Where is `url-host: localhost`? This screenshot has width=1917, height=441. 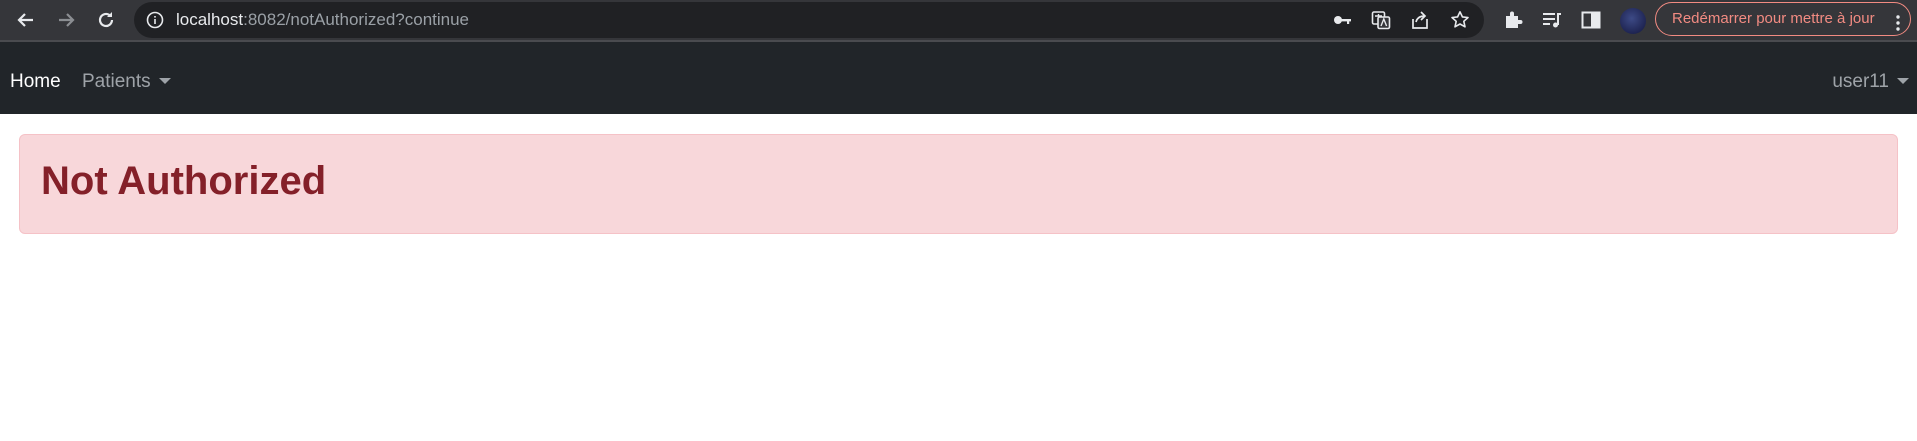
url-host: localhost is located at coordinates (210, 19).